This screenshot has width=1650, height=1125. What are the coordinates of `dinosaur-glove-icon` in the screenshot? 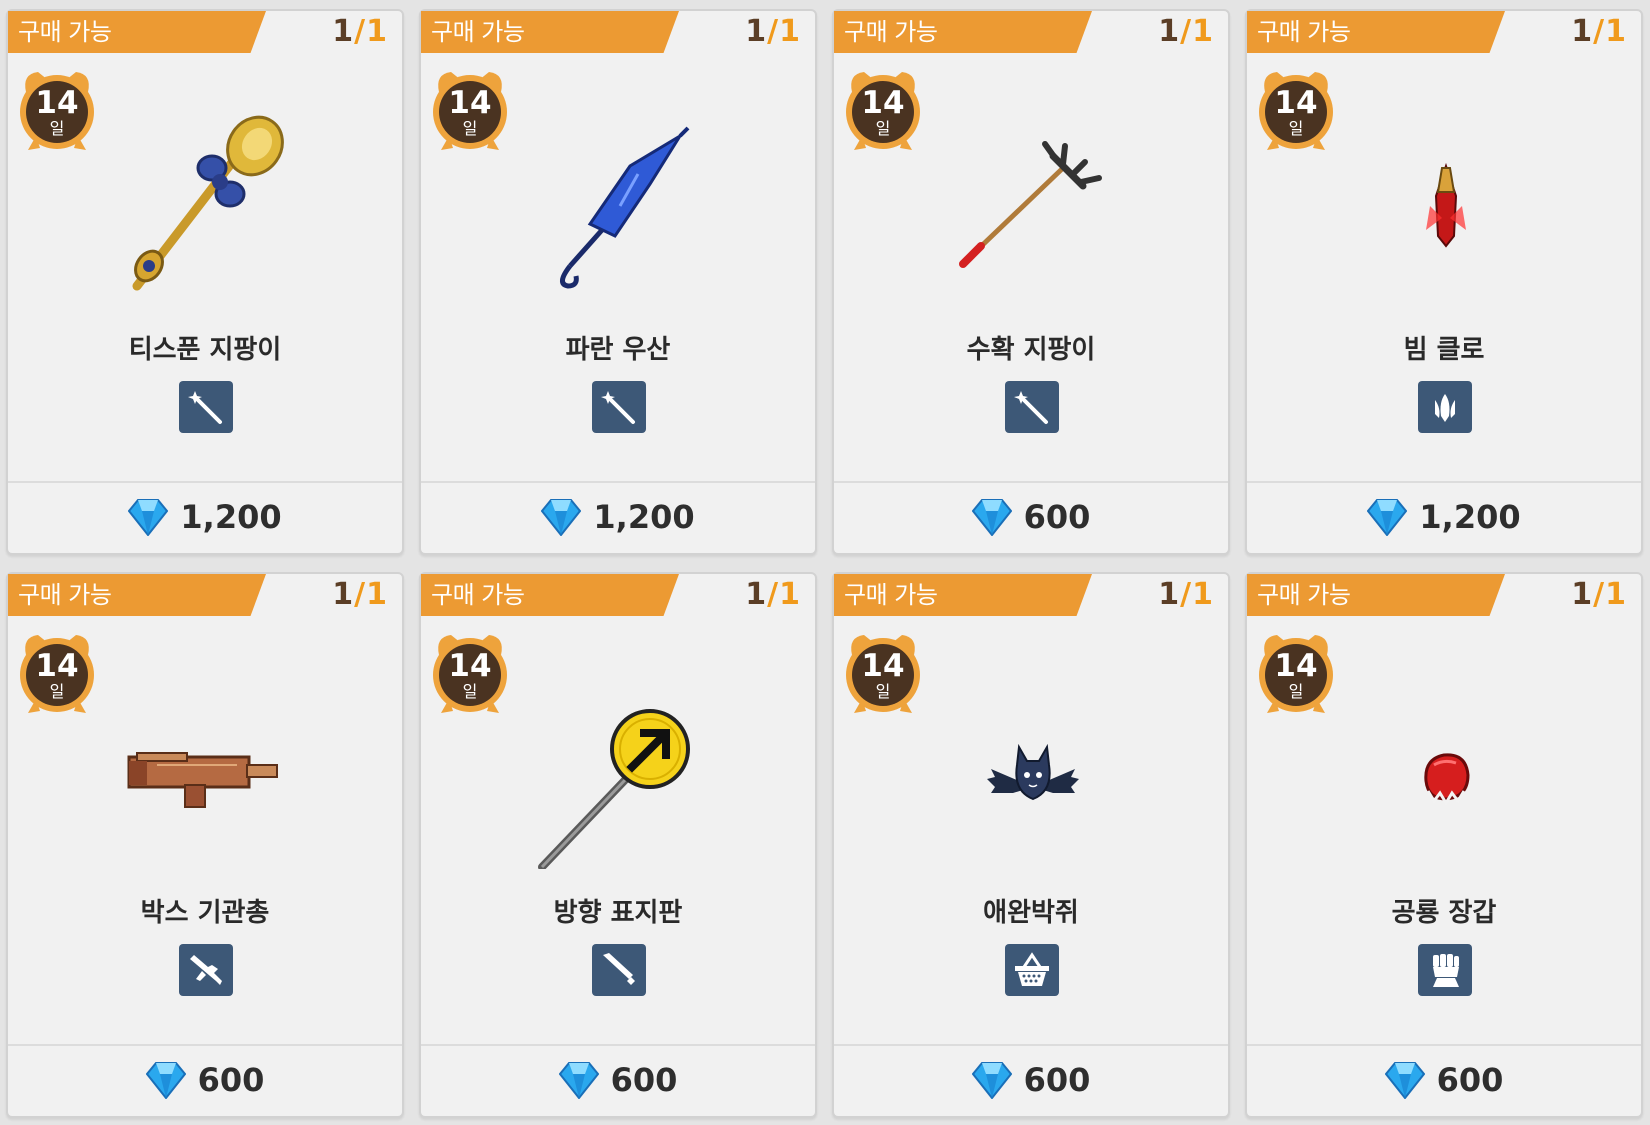 It's located at (1447, 779).